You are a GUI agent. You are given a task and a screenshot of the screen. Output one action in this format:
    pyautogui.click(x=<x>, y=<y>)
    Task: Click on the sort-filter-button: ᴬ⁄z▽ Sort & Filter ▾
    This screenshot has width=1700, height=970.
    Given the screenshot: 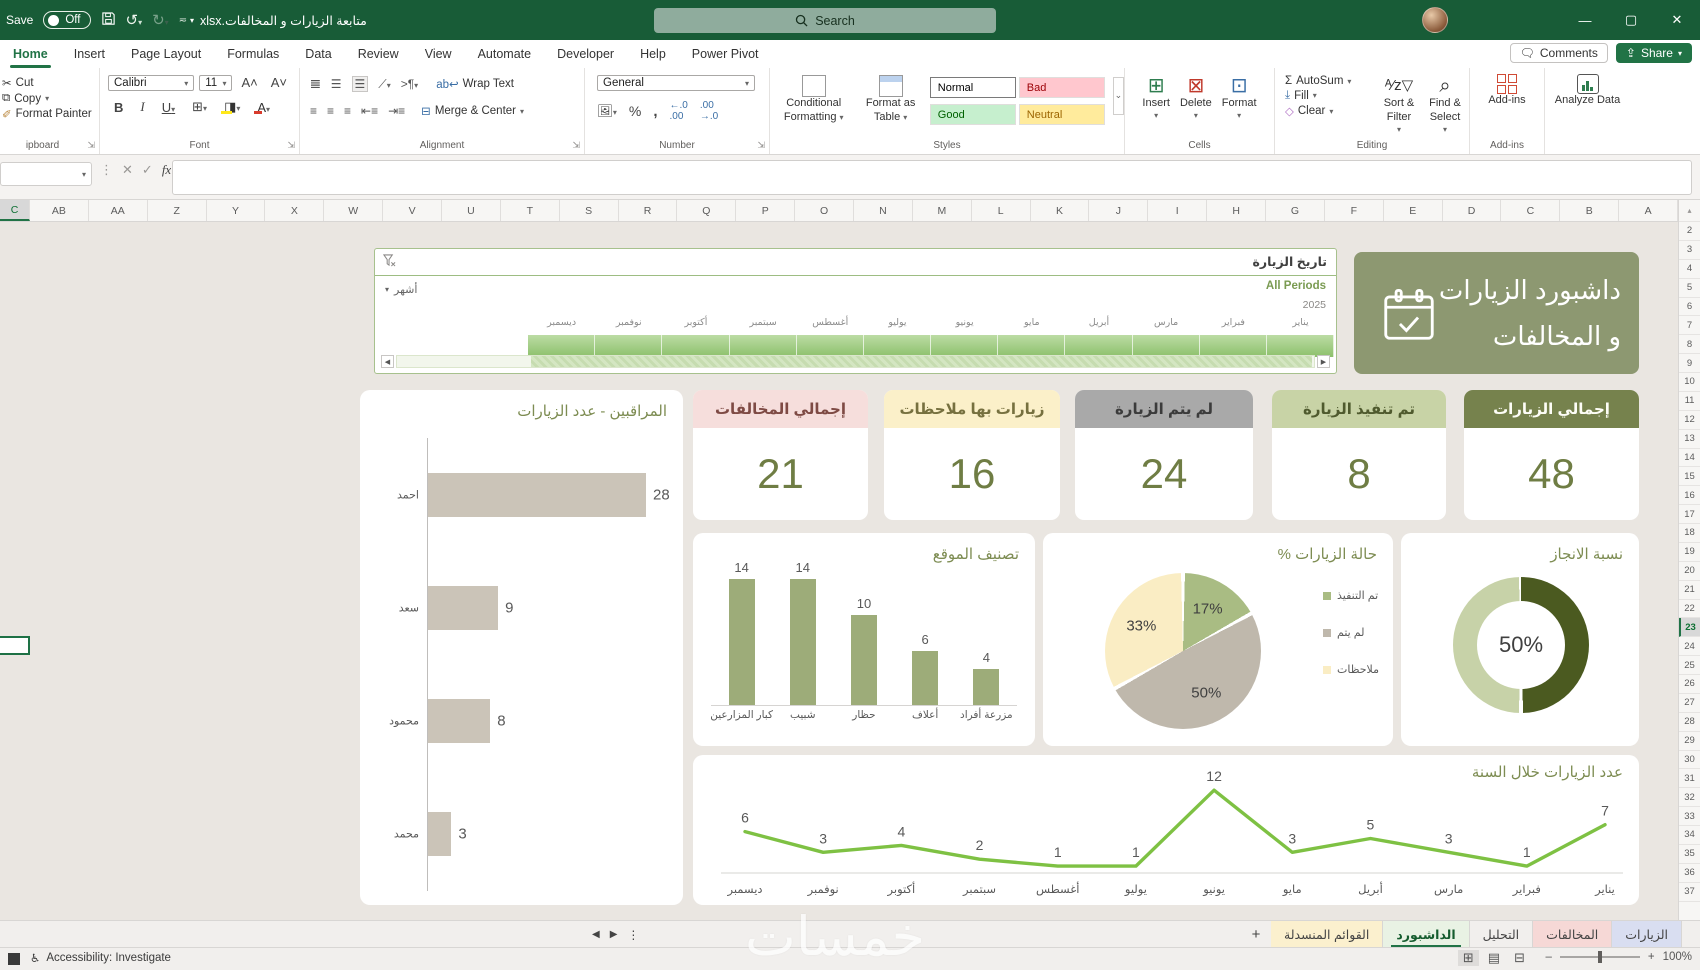 What is the action you would take?
    pyautogui.click(x=1399, y=105)
    